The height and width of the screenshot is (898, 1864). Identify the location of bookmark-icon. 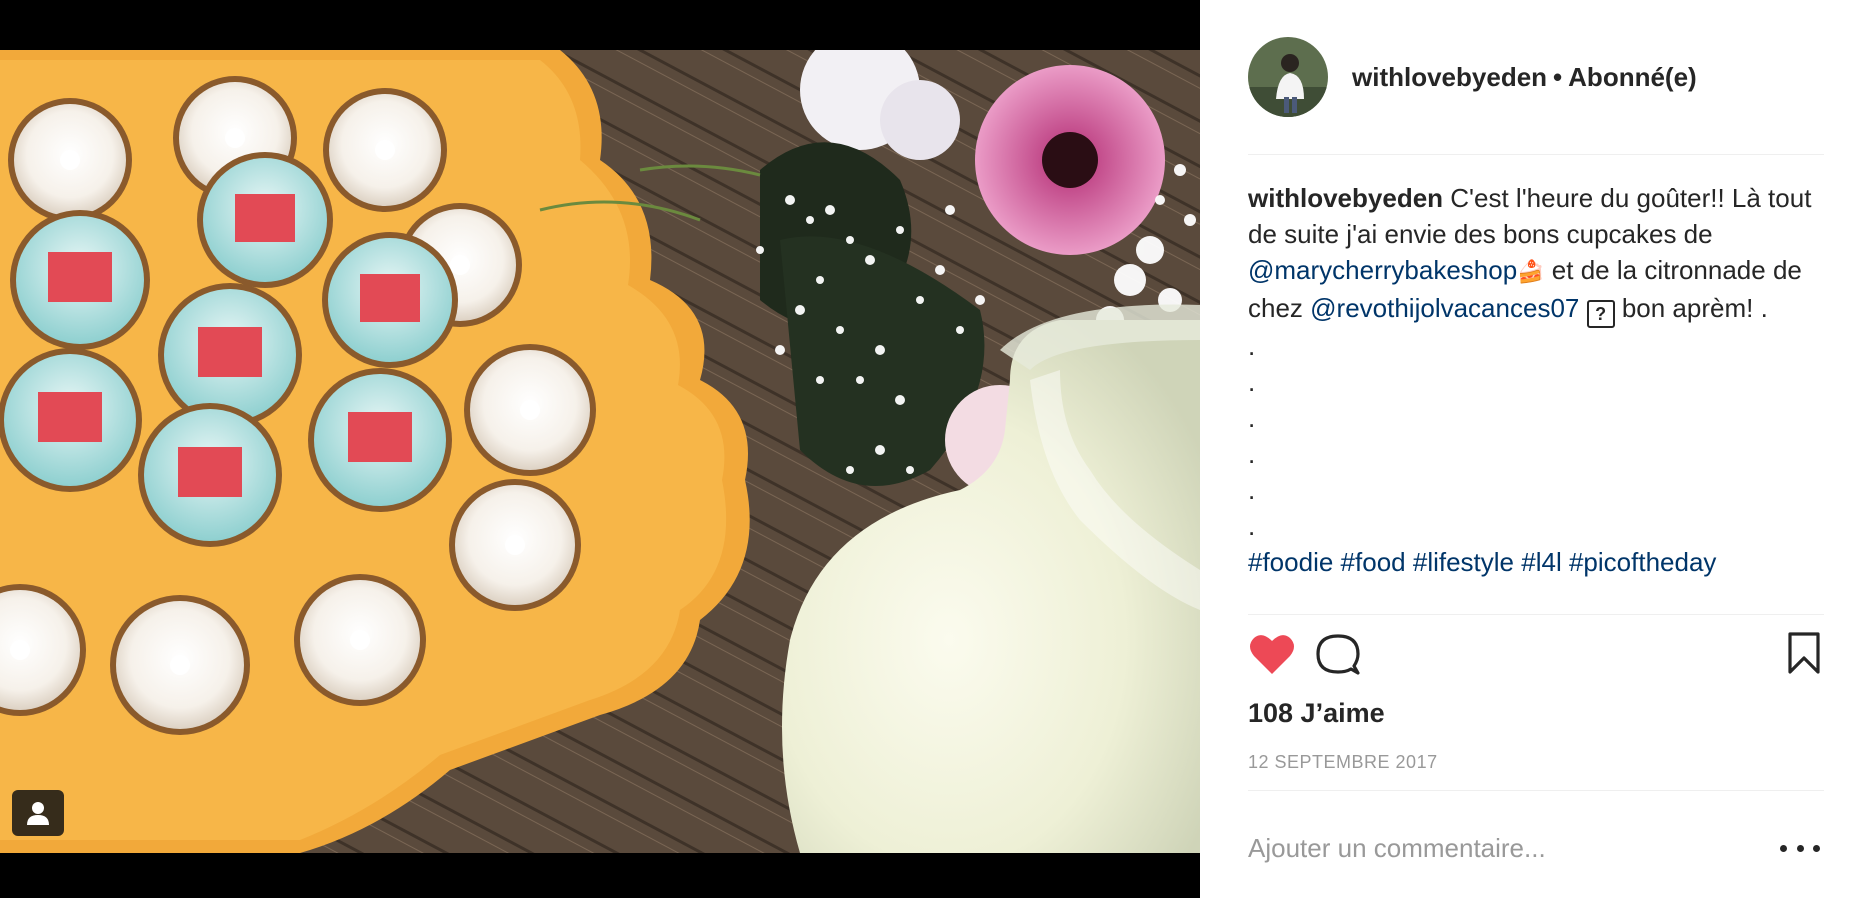
(1804, 653).